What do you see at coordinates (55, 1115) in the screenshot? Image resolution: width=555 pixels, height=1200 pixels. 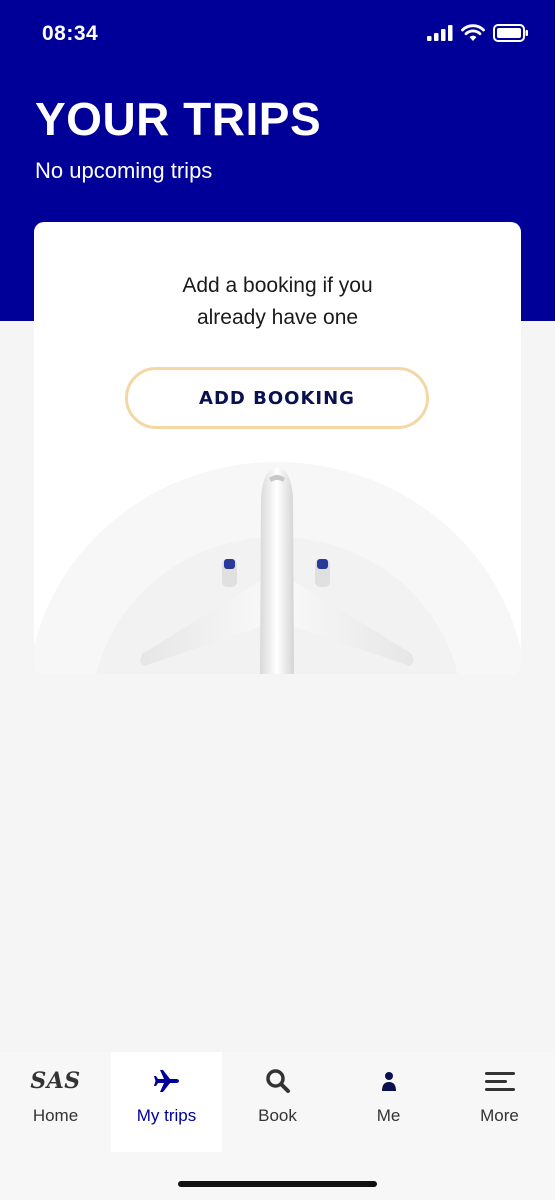 I see `tab-home-label: Home` at bounding box center [55, 1115].